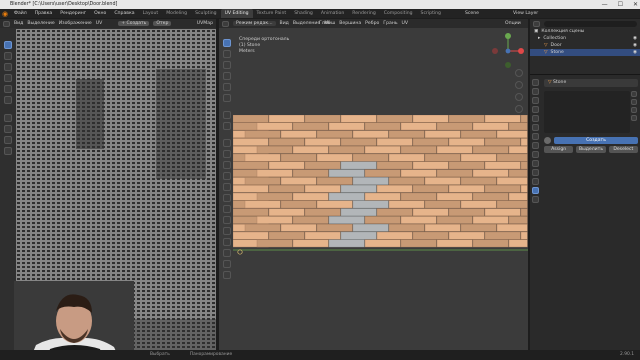  Describe the element at coordinates (8, 118) in the screenshot. I see `annotate-tool-icon` at that location.